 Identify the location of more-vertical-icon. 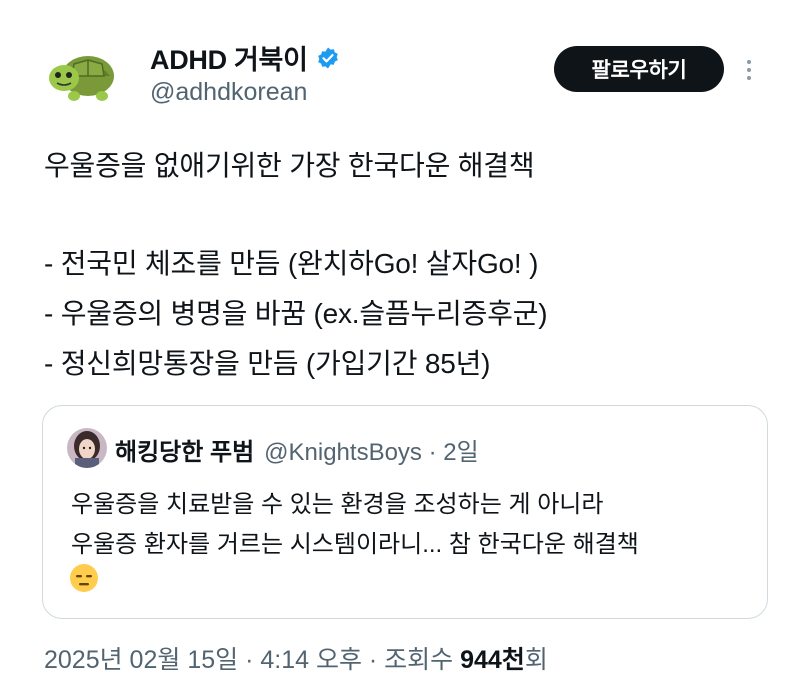
(749, 71).